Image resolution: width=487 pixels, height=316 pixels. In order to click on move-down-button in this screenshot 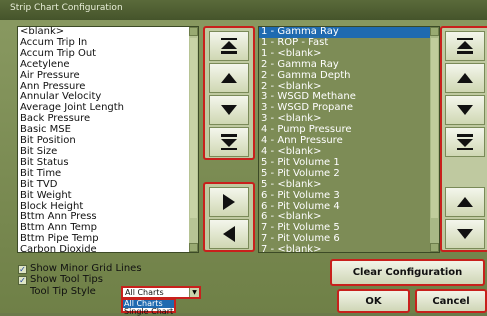, I will do `click(229, 110)`.